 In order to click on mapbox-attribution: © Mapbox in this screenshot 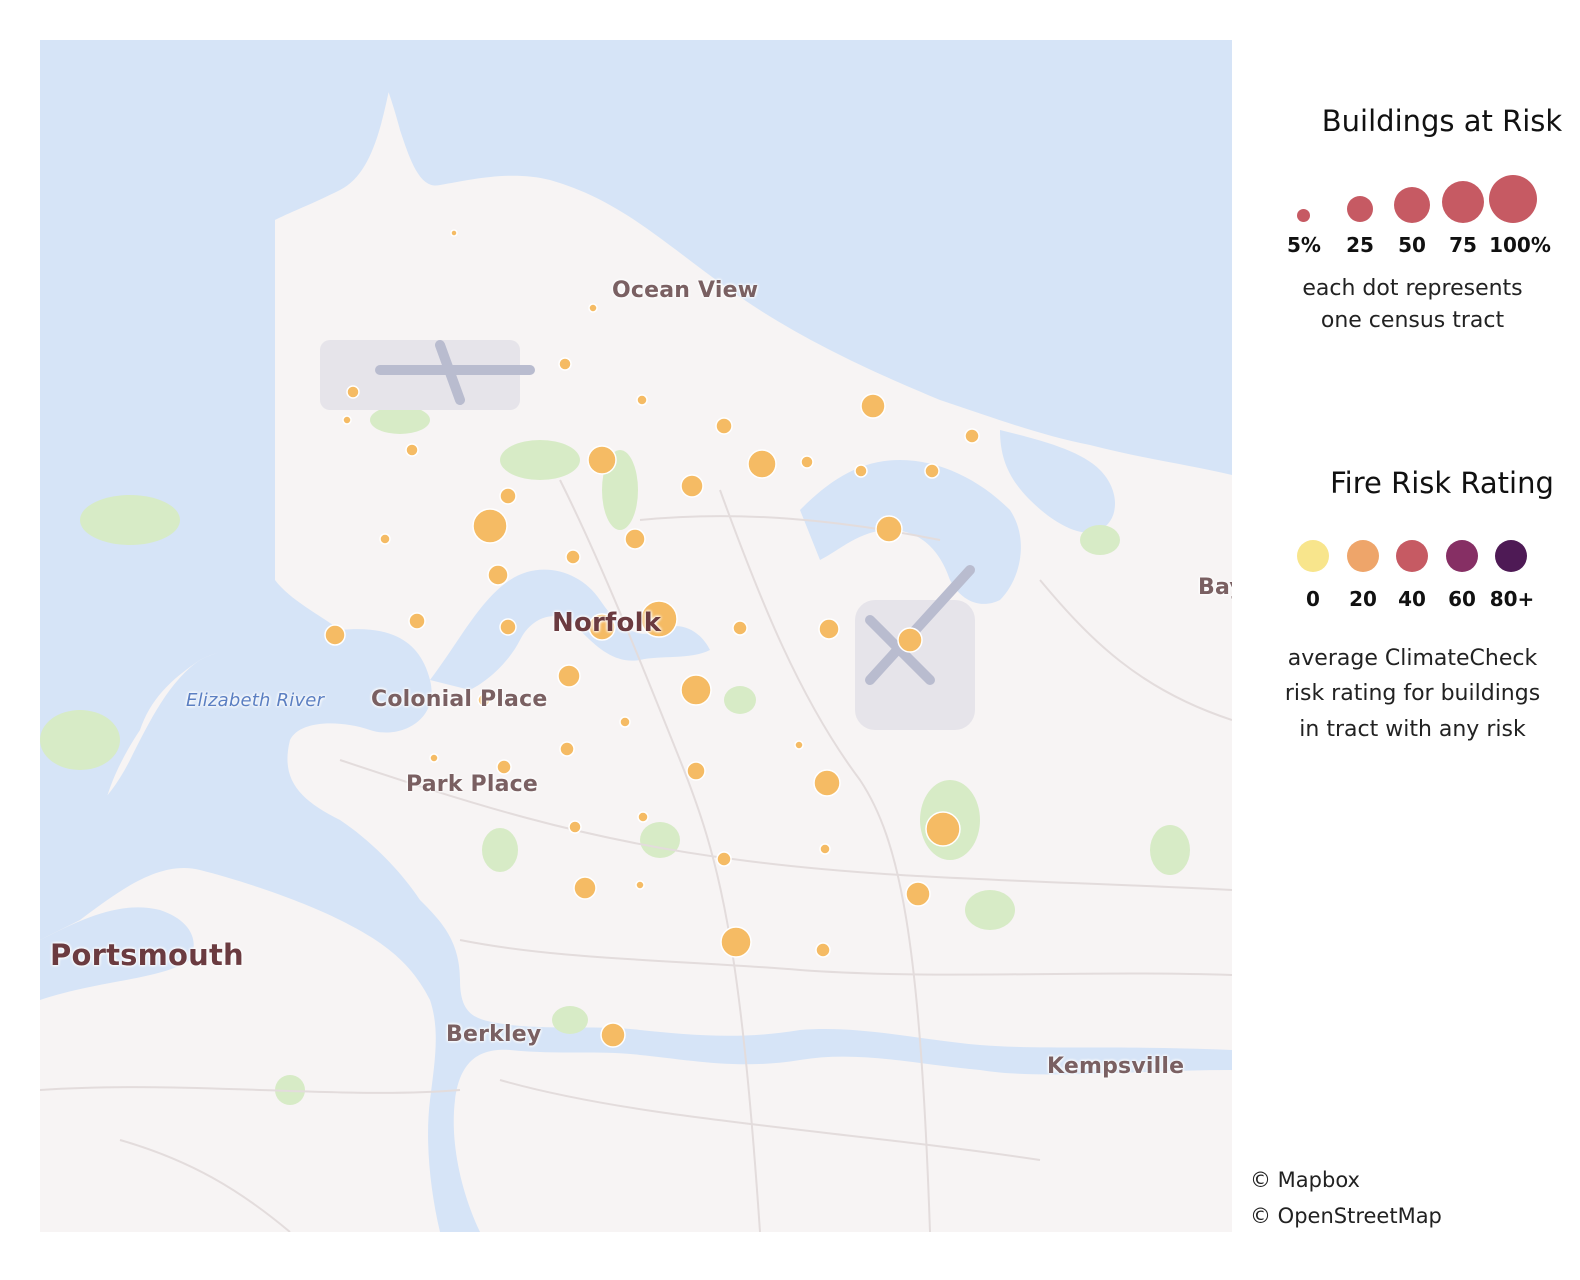, I will do `click(1305, 1180)`.